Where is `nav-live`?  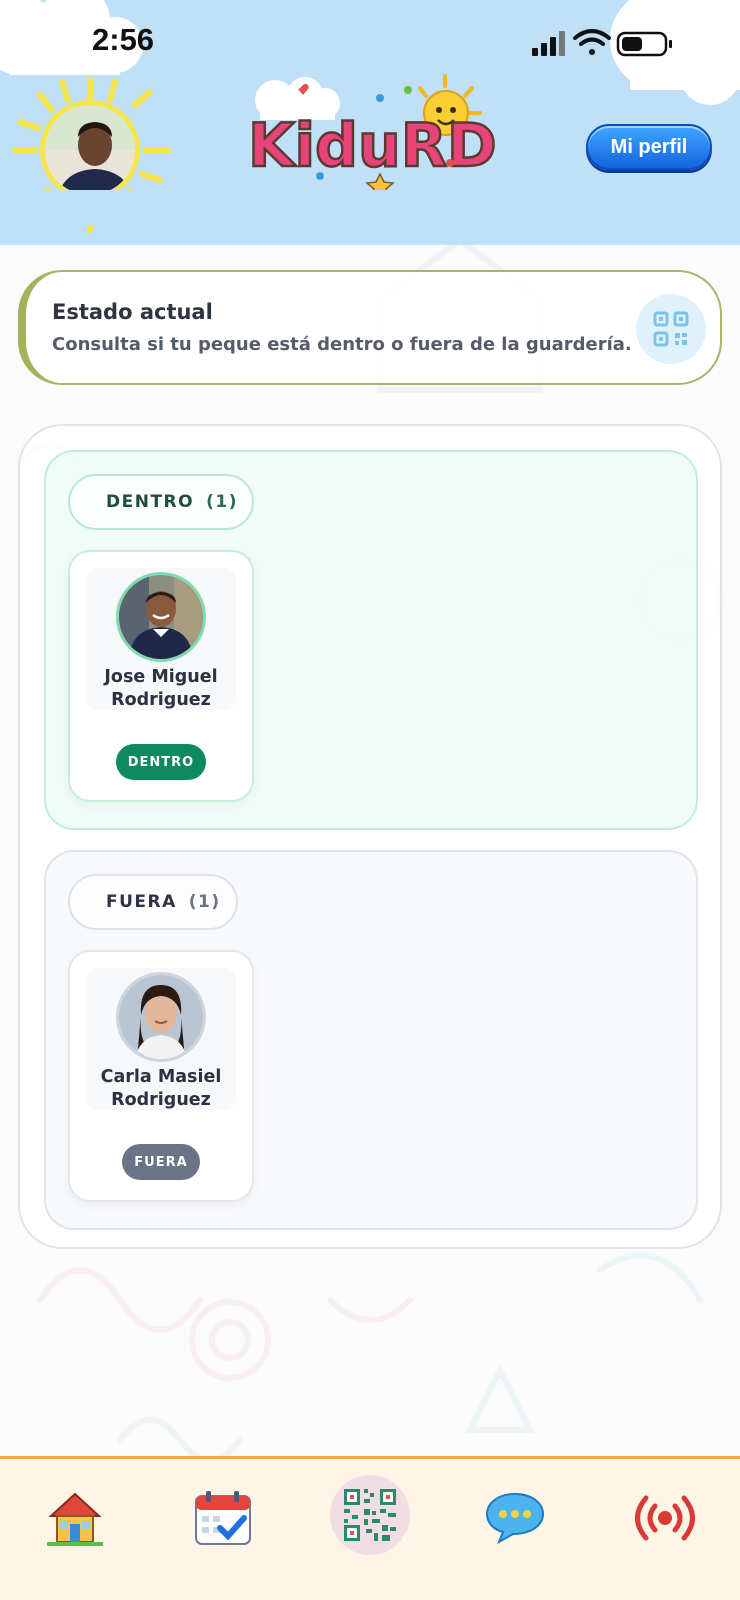 nav-live is located at coordinates (665, 1518).